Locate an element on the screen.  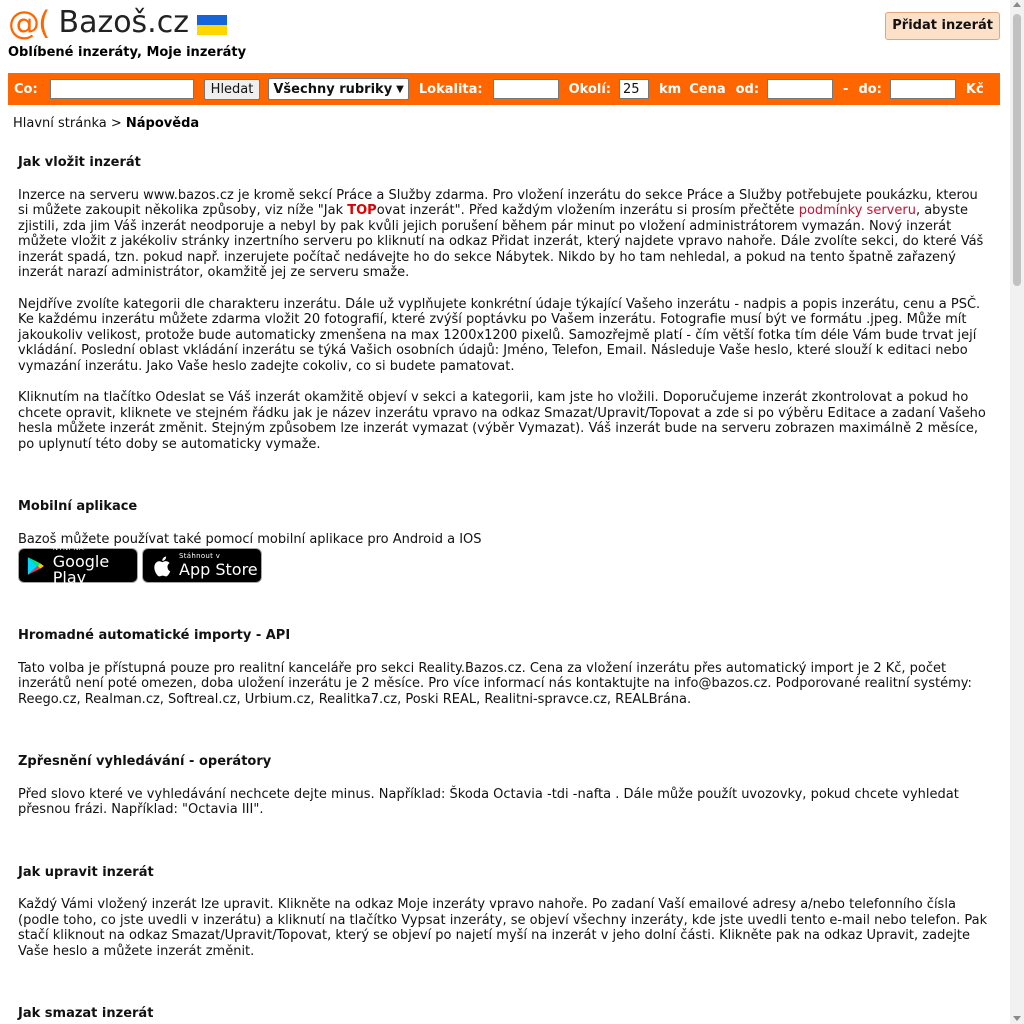
currency-label: Kč is located at coordinates (974, 89).